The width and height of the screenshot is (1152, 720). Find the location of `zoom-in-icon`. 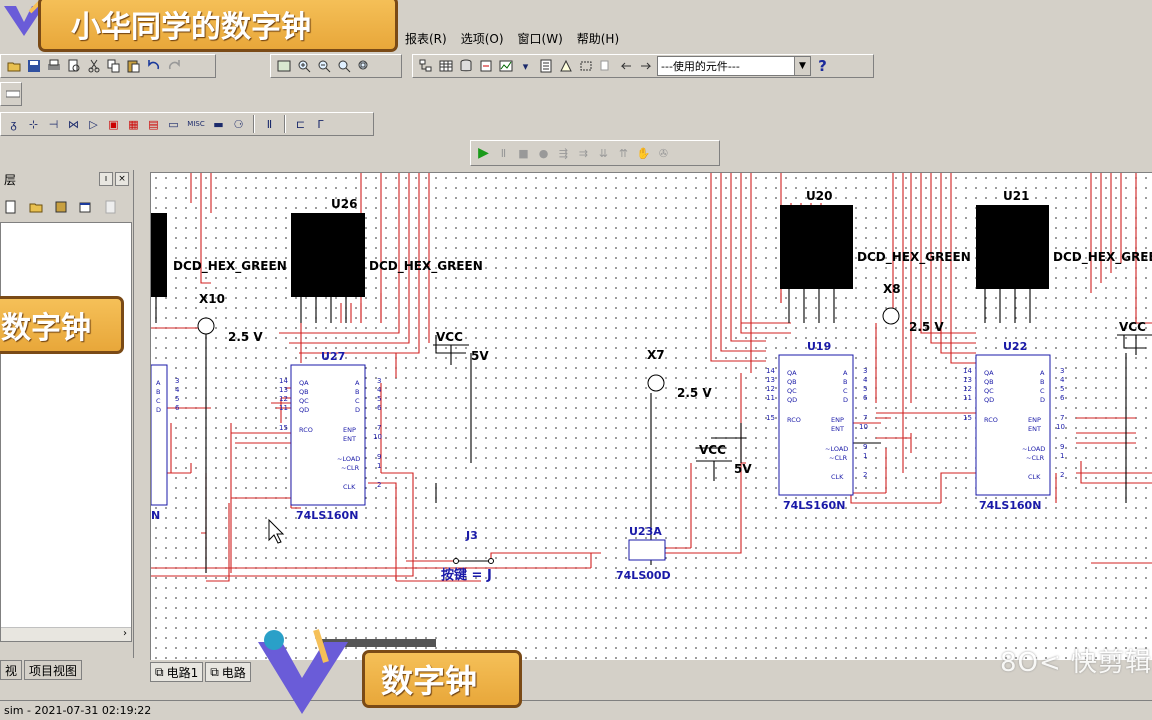

zoom-in-icon is located at coordinates (303, 66).